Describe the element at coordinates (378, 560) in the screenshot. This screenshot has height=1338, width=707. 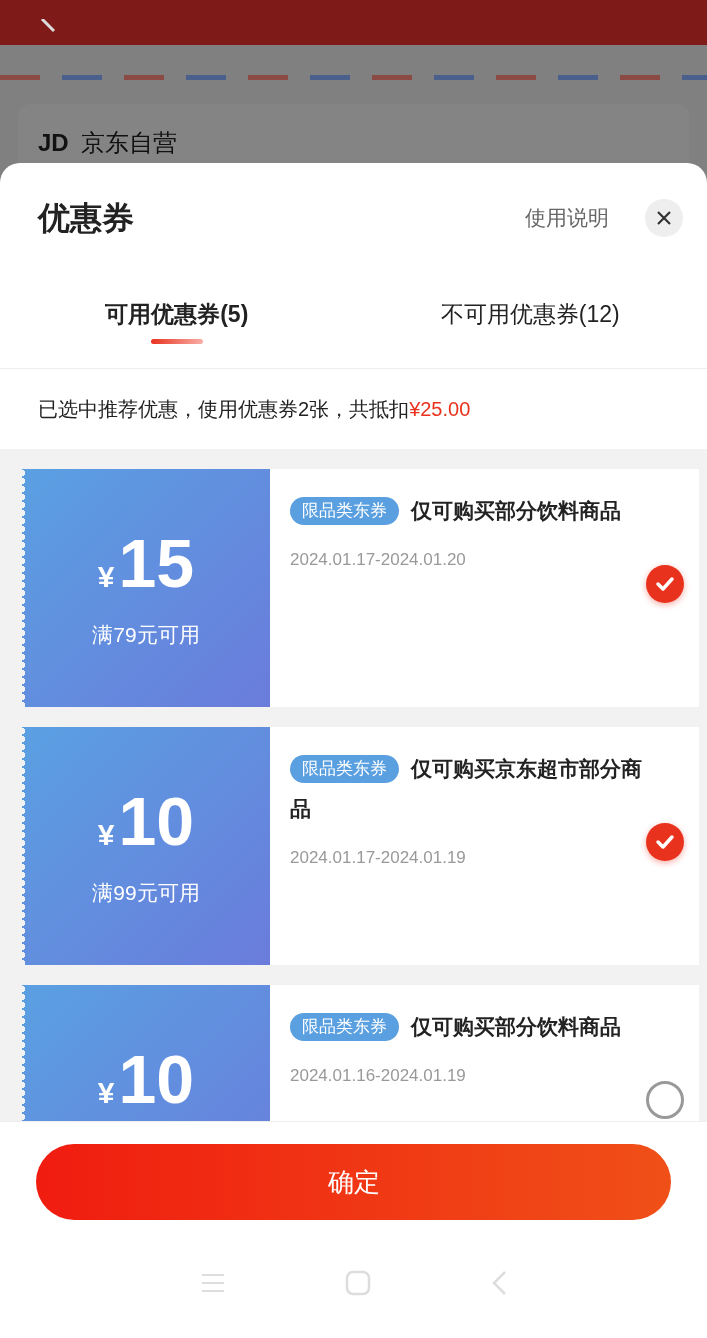
I see `coupon-dates: 2024.01.17-2024.01.20` at that location.